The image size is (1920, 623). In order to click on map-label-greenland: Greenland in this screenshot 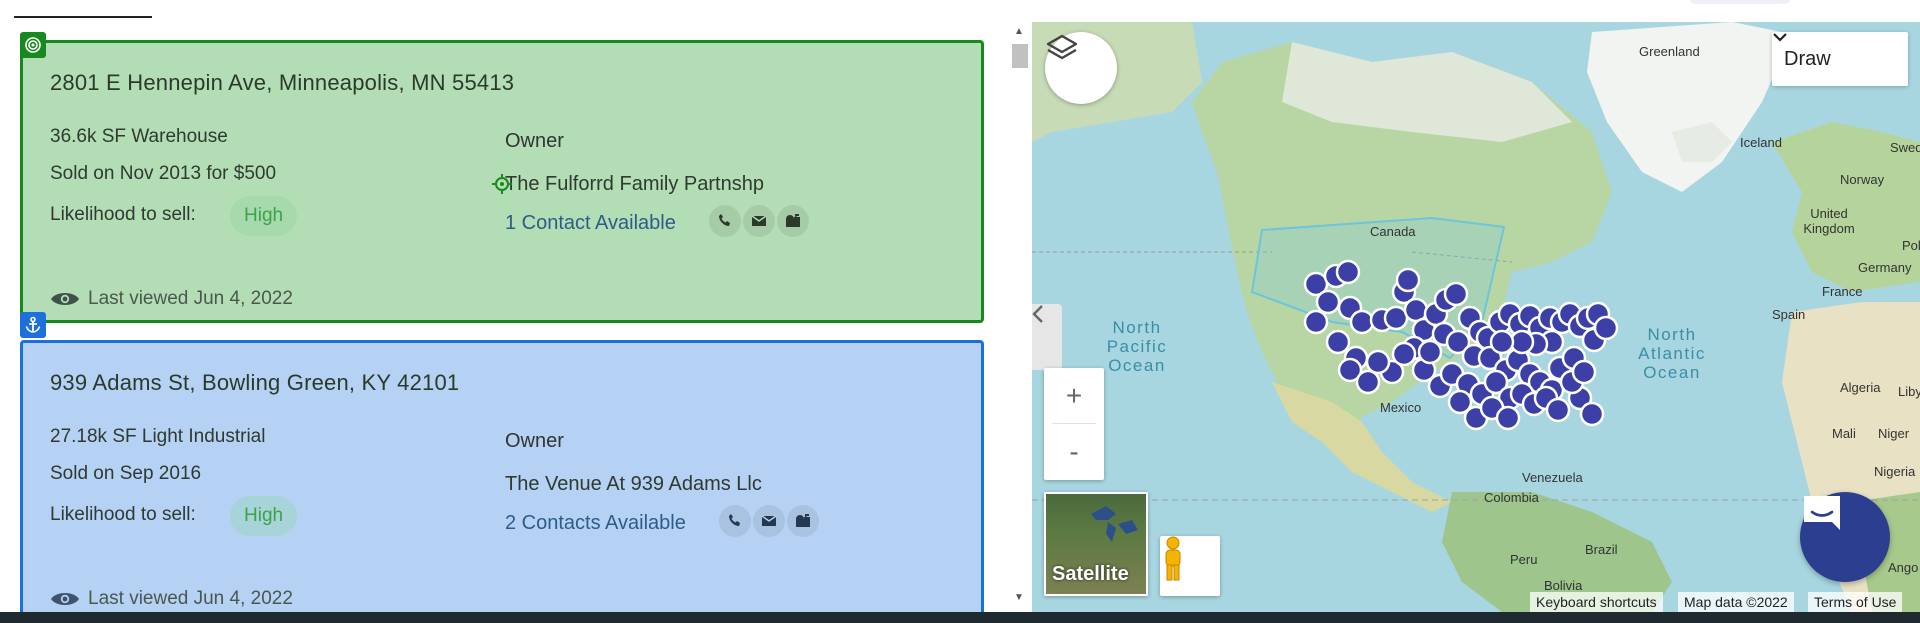, I will do `click(1669, 51)`.